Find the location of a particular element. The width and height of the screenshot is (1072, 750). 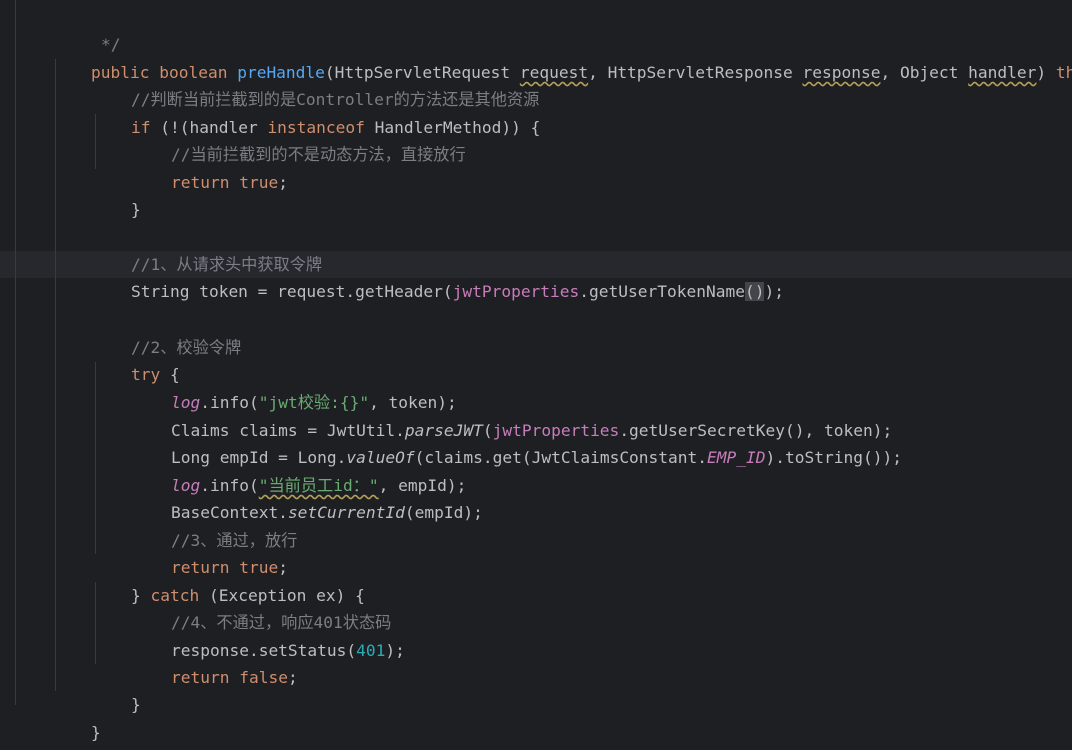

code-text: , HttpServletResponse is located at coordinates (695, 72).